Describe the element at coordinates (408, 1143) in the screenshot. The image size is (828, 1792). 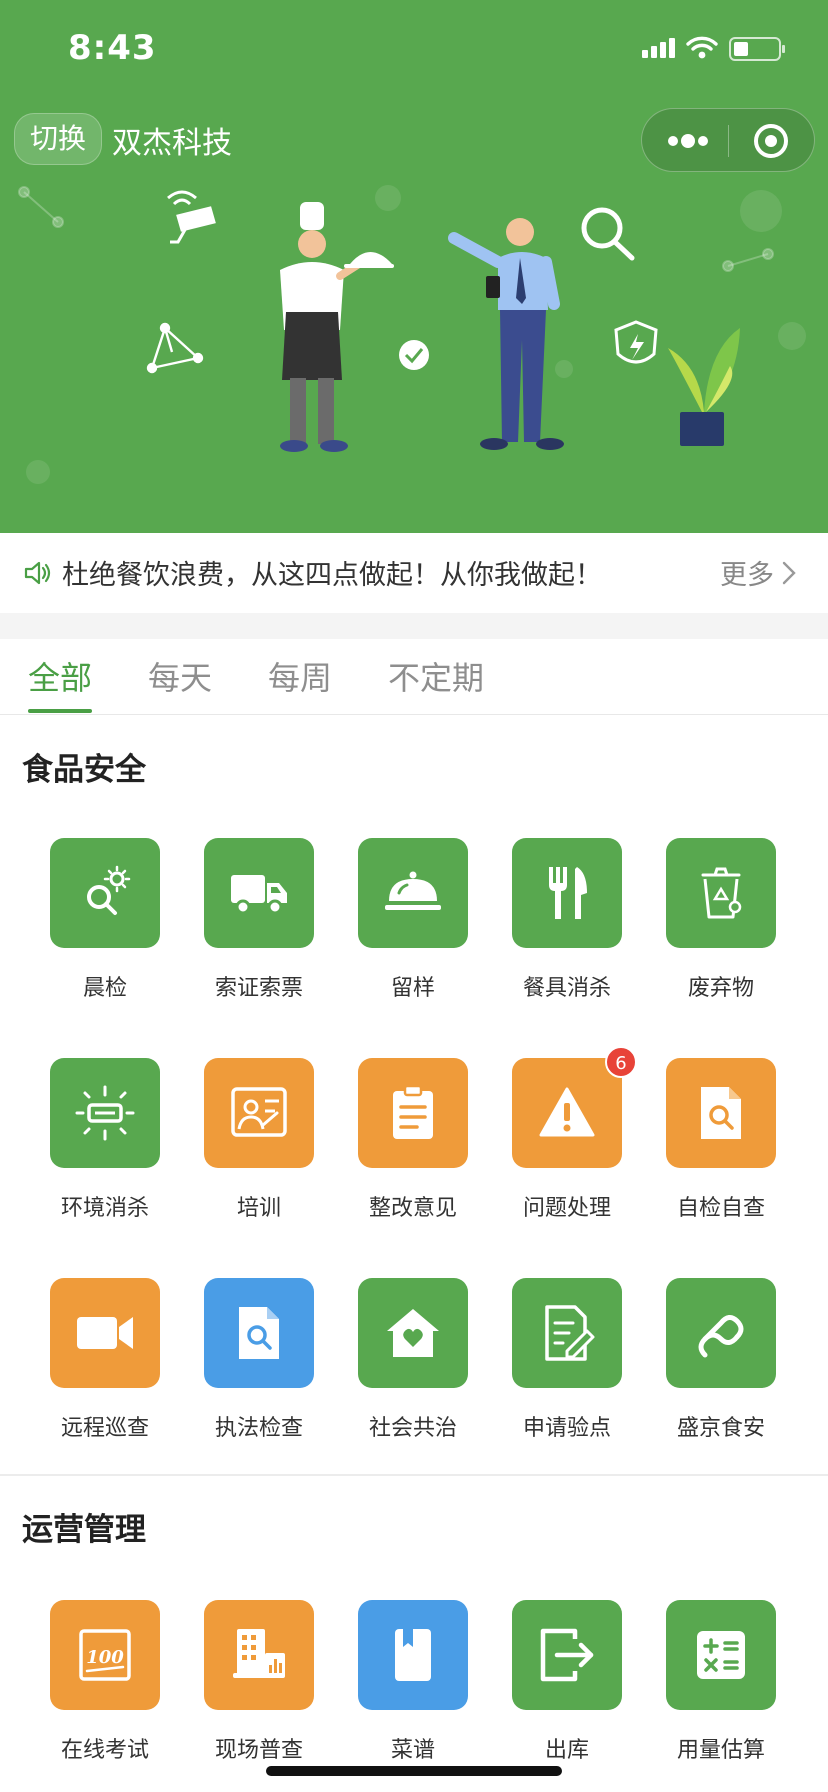
I see `grid-item-rectification-opinion: 整改意见` at that location.